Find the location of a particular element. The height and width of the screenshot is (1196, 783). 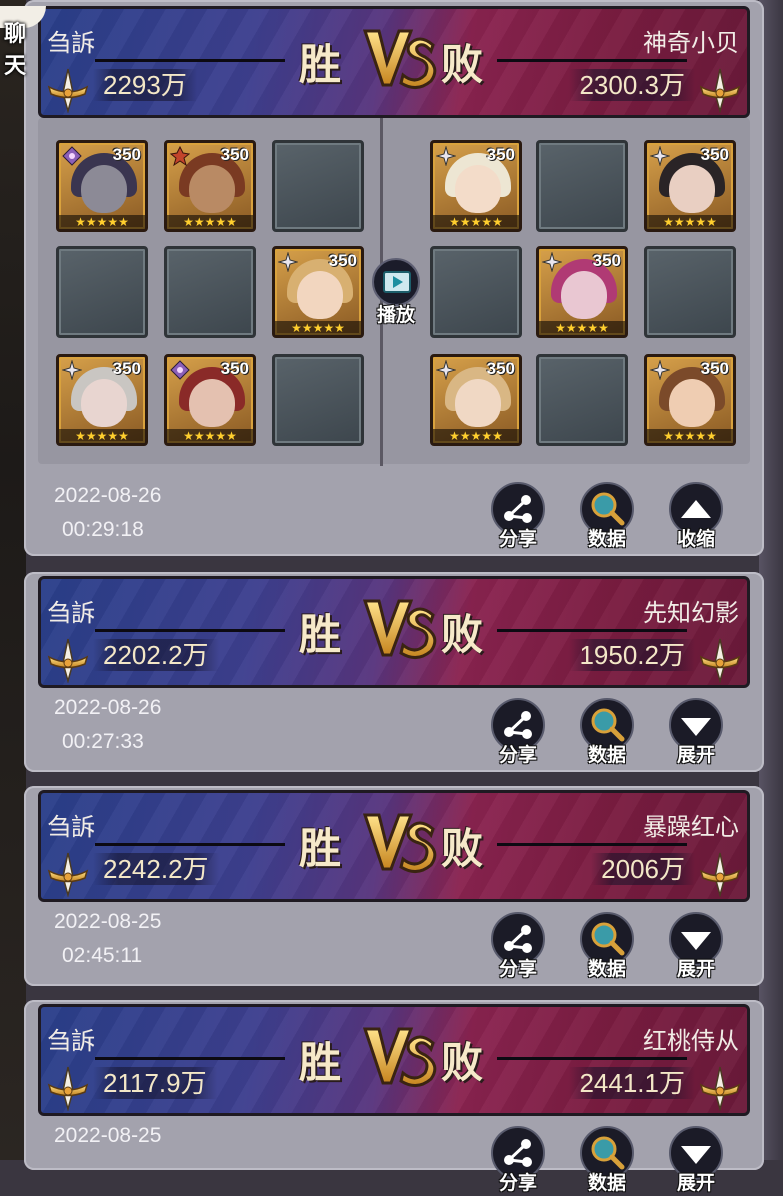

player-name-right: 神奇小贝 is located at coordinates (691, 40).